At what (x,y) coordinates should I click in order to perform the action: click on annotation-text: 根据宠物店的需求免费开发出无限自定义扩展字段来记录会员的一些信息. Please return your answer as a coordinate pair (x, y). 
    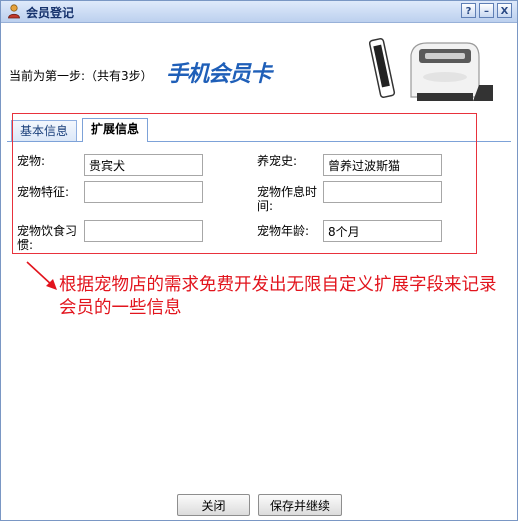
    Looking at the image, I should click on (278, 296).